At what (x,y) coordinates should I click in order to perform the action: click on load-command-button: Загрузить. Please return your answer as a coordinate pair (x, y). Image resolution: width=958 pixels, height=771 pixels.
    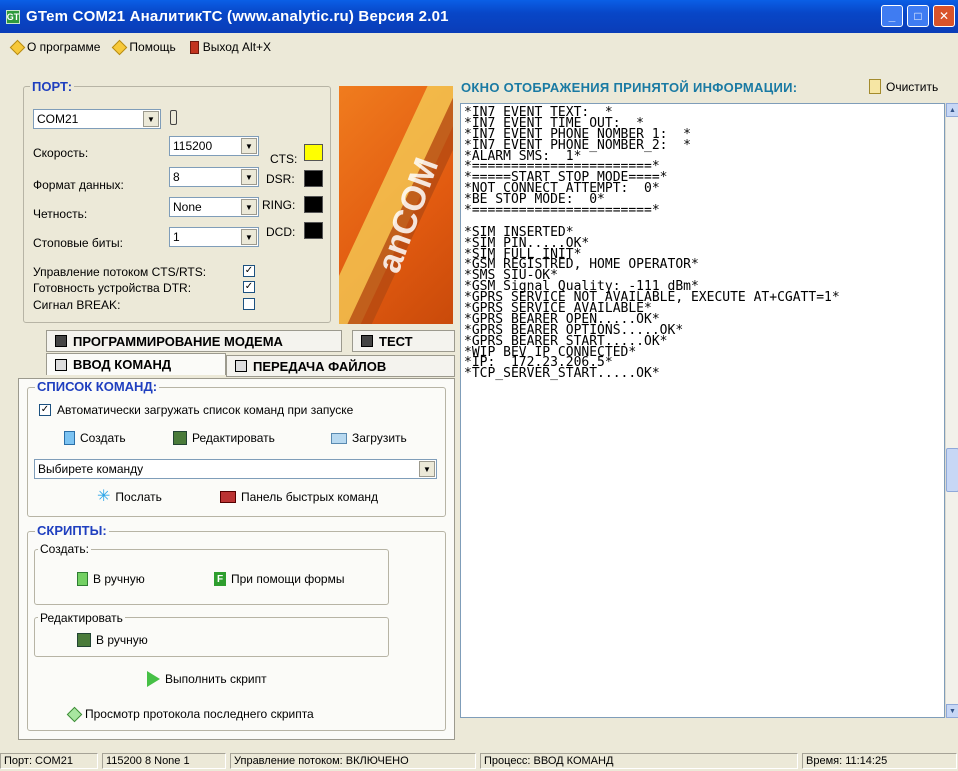
    Looking at the image, I should click on (369, 438).